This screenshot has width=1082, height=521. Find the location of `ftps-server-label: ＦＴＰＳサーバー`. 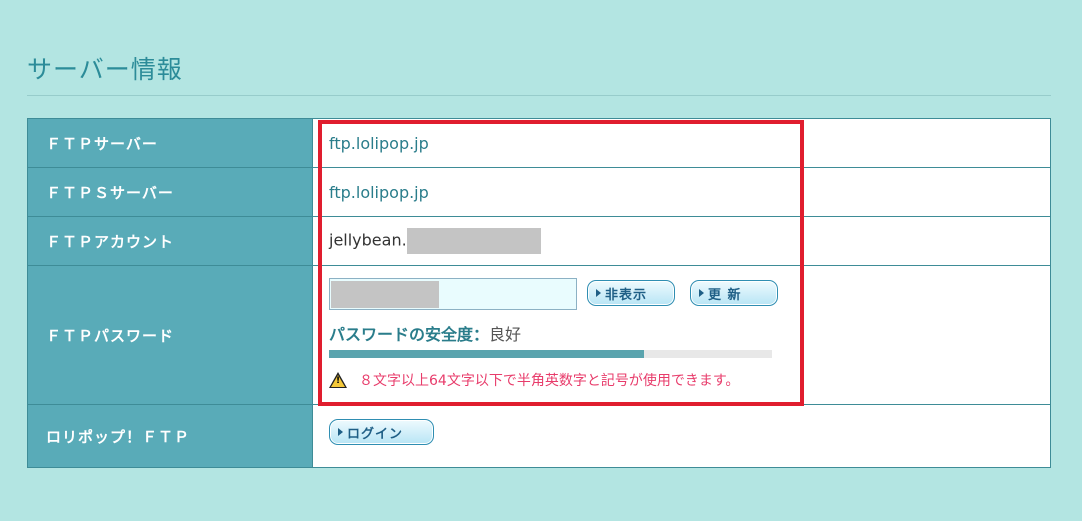

ftps-server-label: ＦＴＰＳサーバー is located at coordinates (170, 192).